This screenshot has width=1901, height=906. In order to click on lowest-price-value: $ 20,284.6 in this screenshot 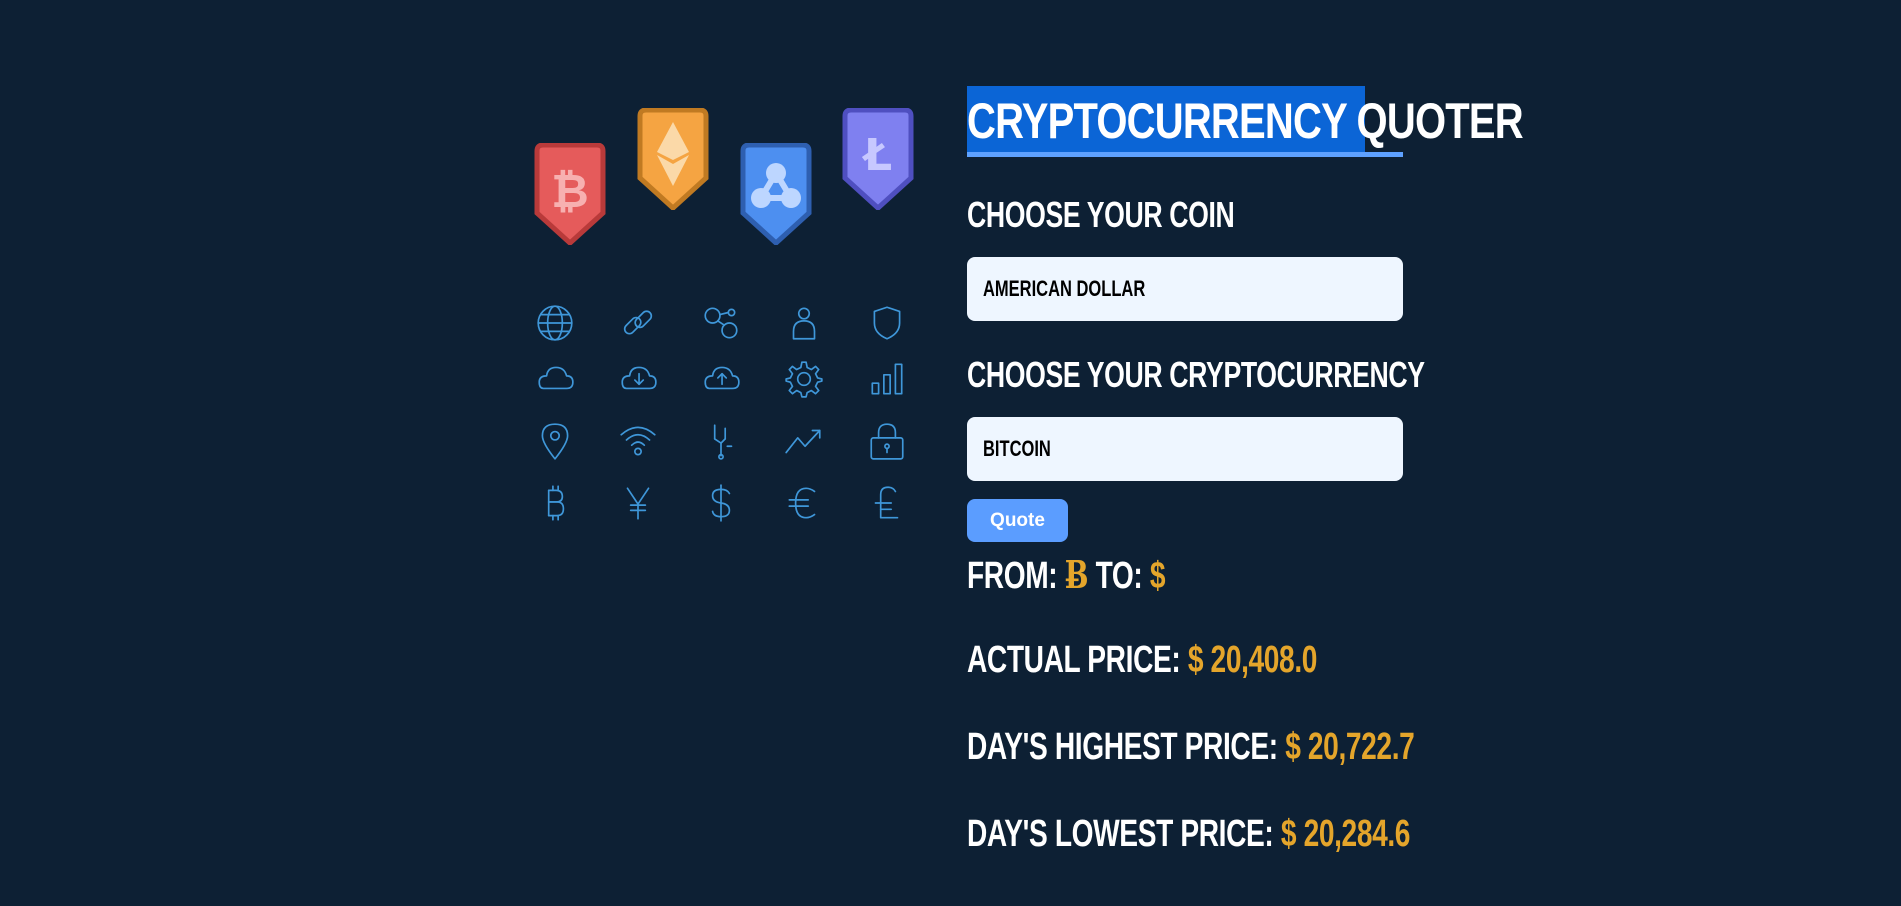, I will do `click(1345, 834)`.